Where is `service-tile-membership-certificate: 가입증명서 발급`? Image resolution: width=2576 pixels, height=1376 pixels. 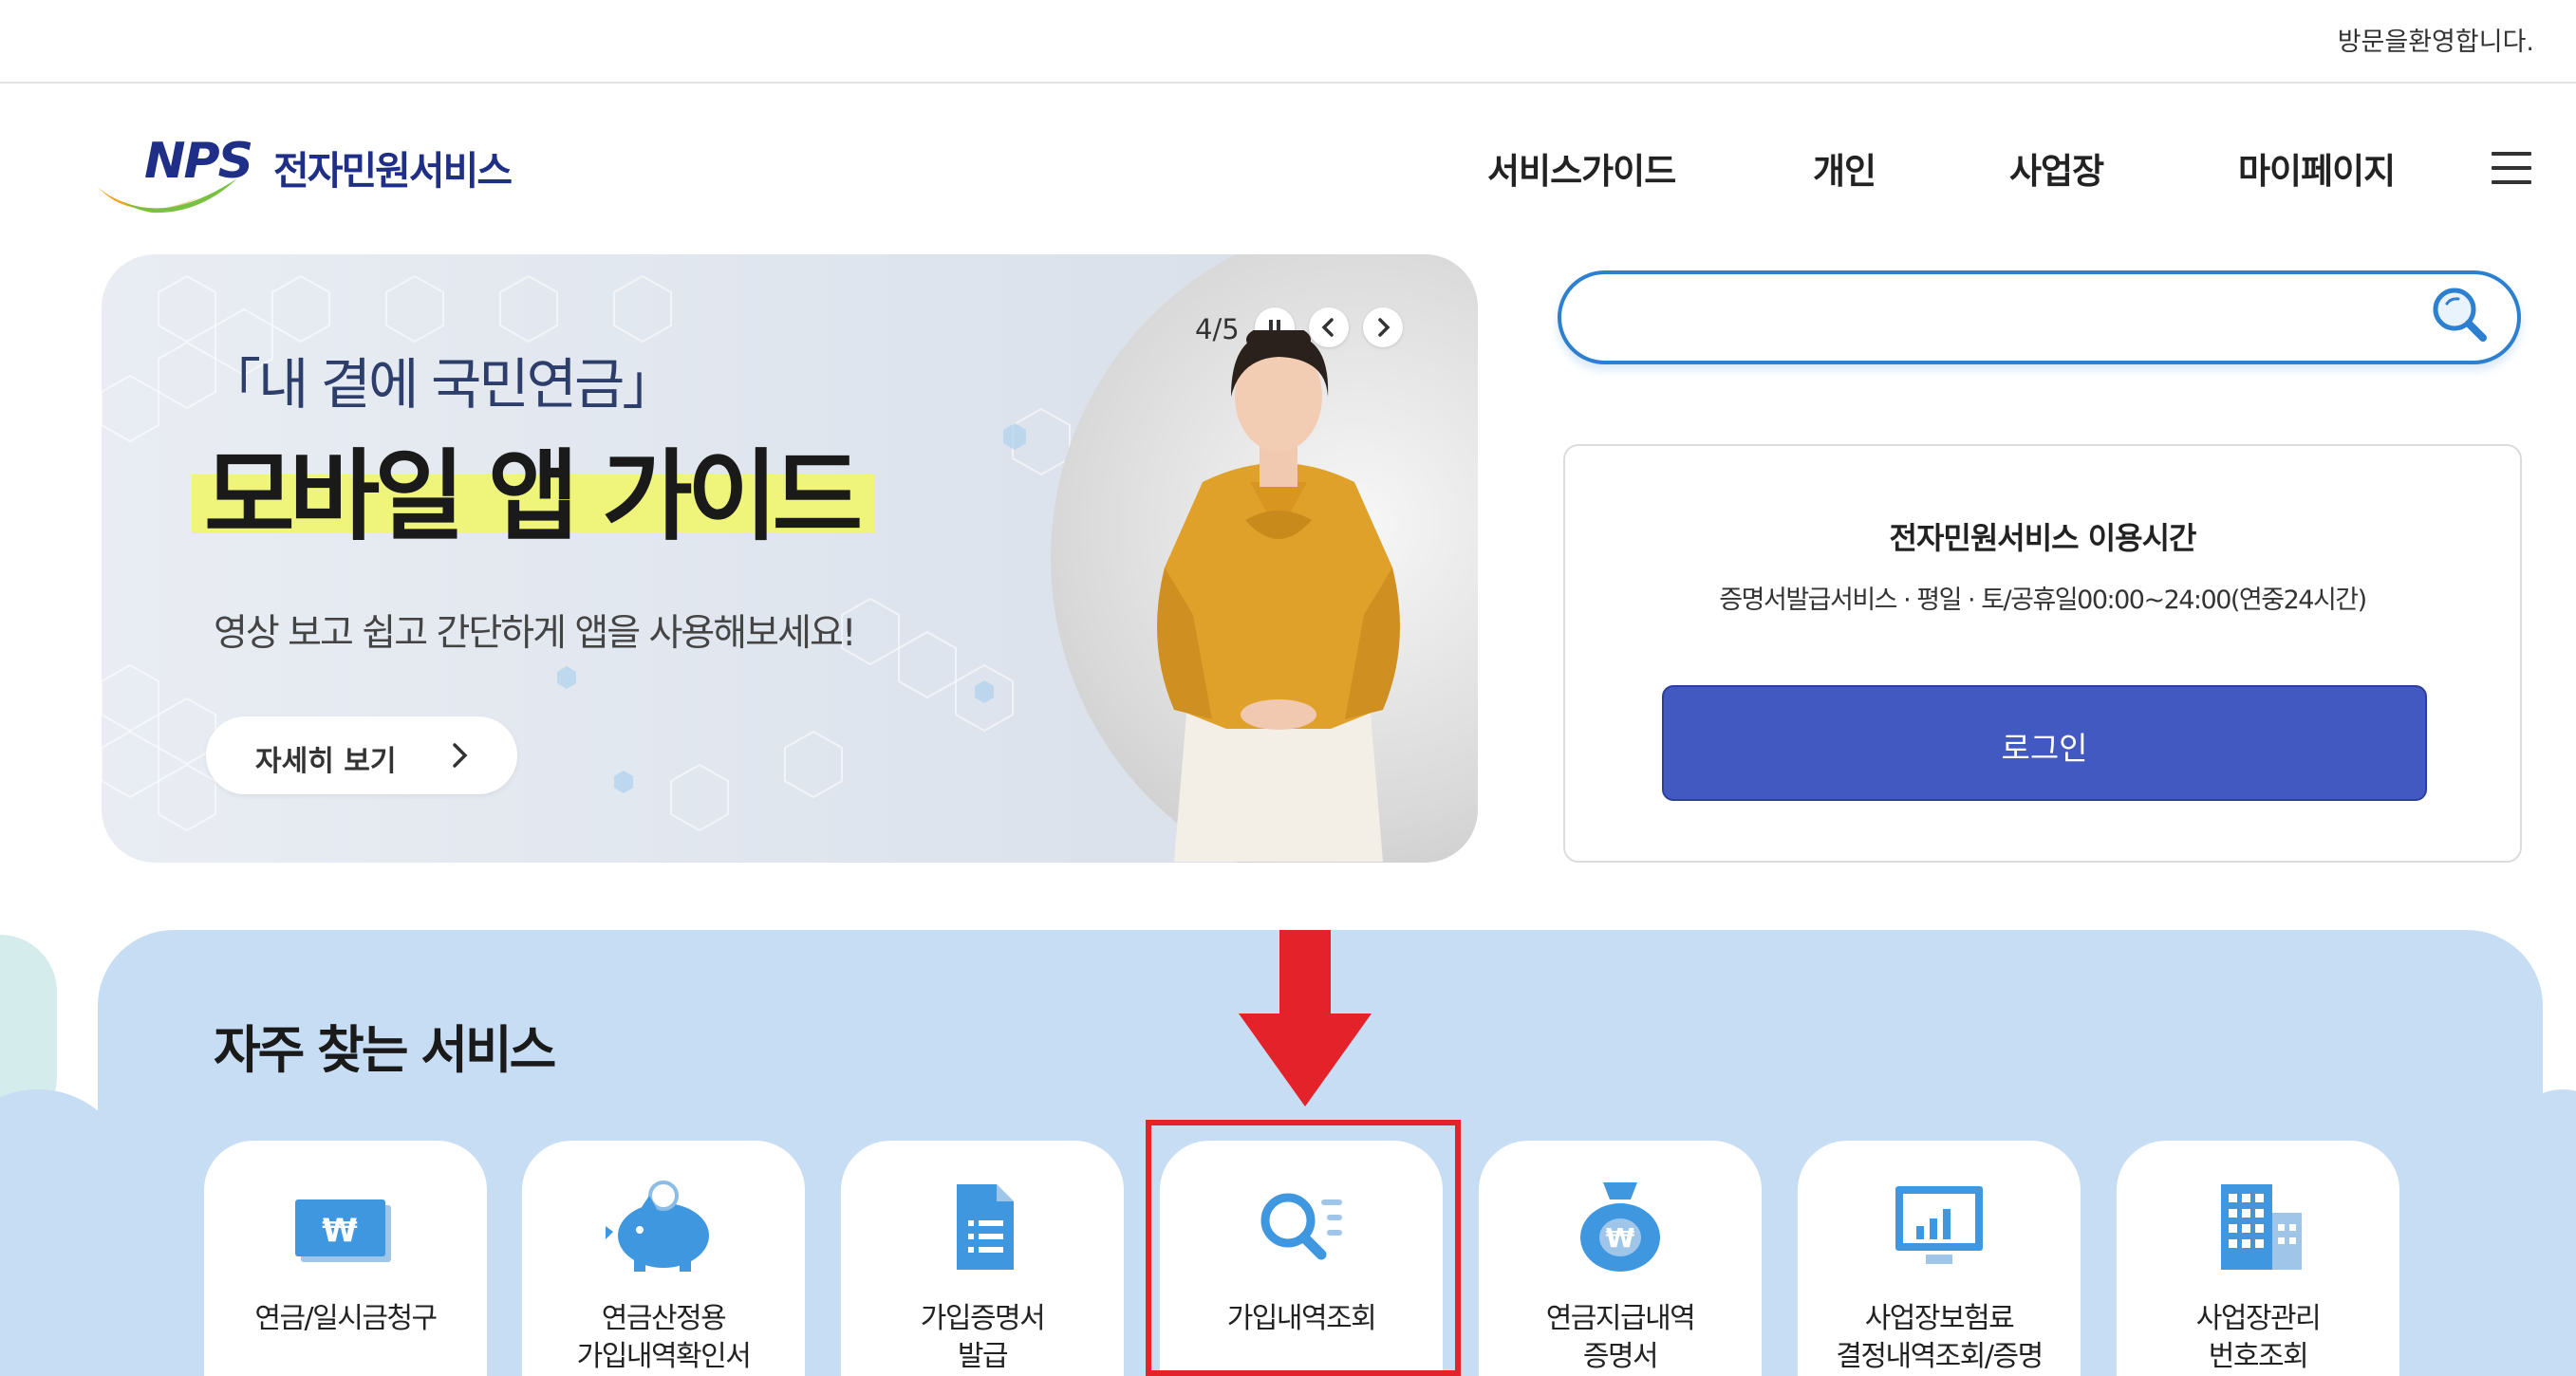 service-tile-membership-certificate: 가입증명서 발급 is located at coordinates (983, 1258).